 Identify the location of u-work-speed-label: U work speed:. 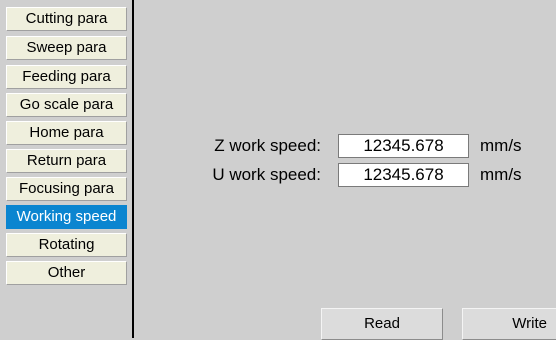
(266, 174).